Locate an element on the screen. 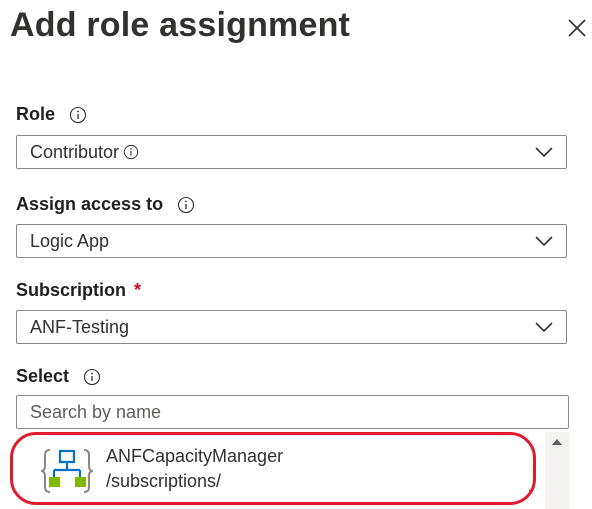 The width and height of the screenshot is (592, 509). role-dropdown: Contributor is located at coordinates (291, 152).